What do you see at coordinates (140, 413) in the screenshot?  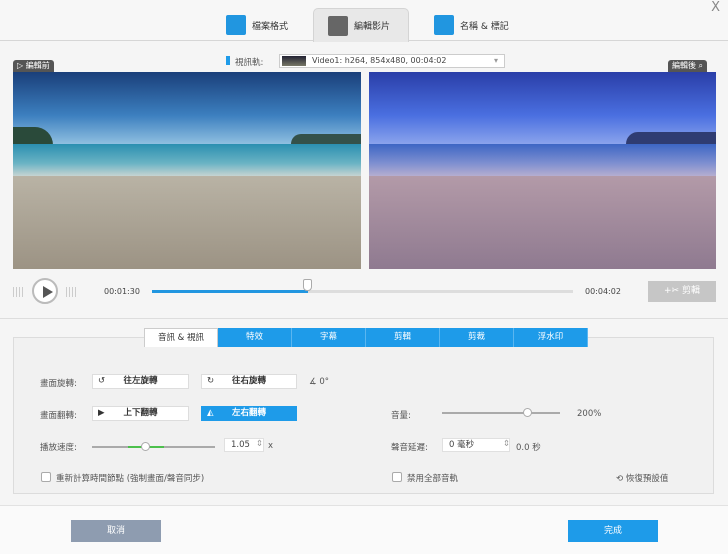 I see `flip-vertical-button: ▶ 上下翻轉` at bounding box center [140, 413].